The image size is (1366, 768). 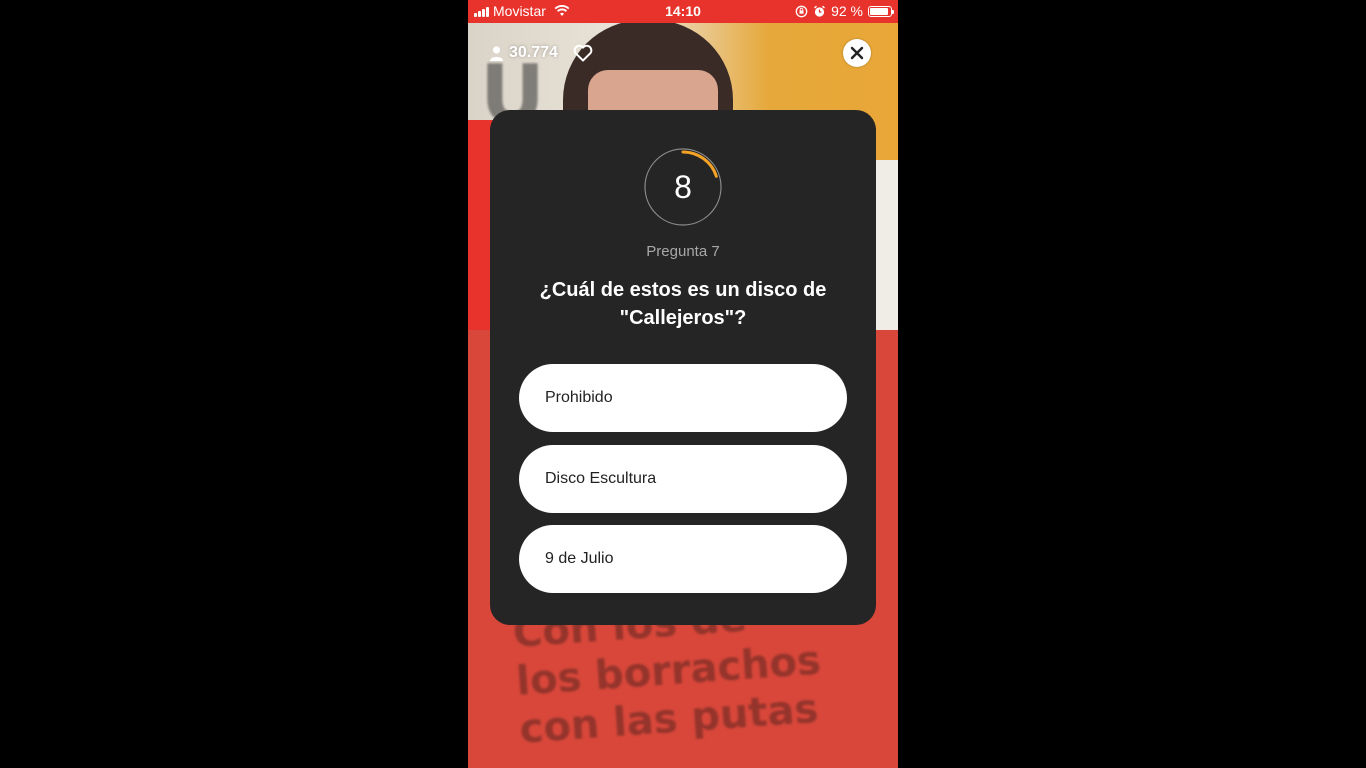 I want to click on answer-option: Disco Escultura, so click(x=683, y=479).